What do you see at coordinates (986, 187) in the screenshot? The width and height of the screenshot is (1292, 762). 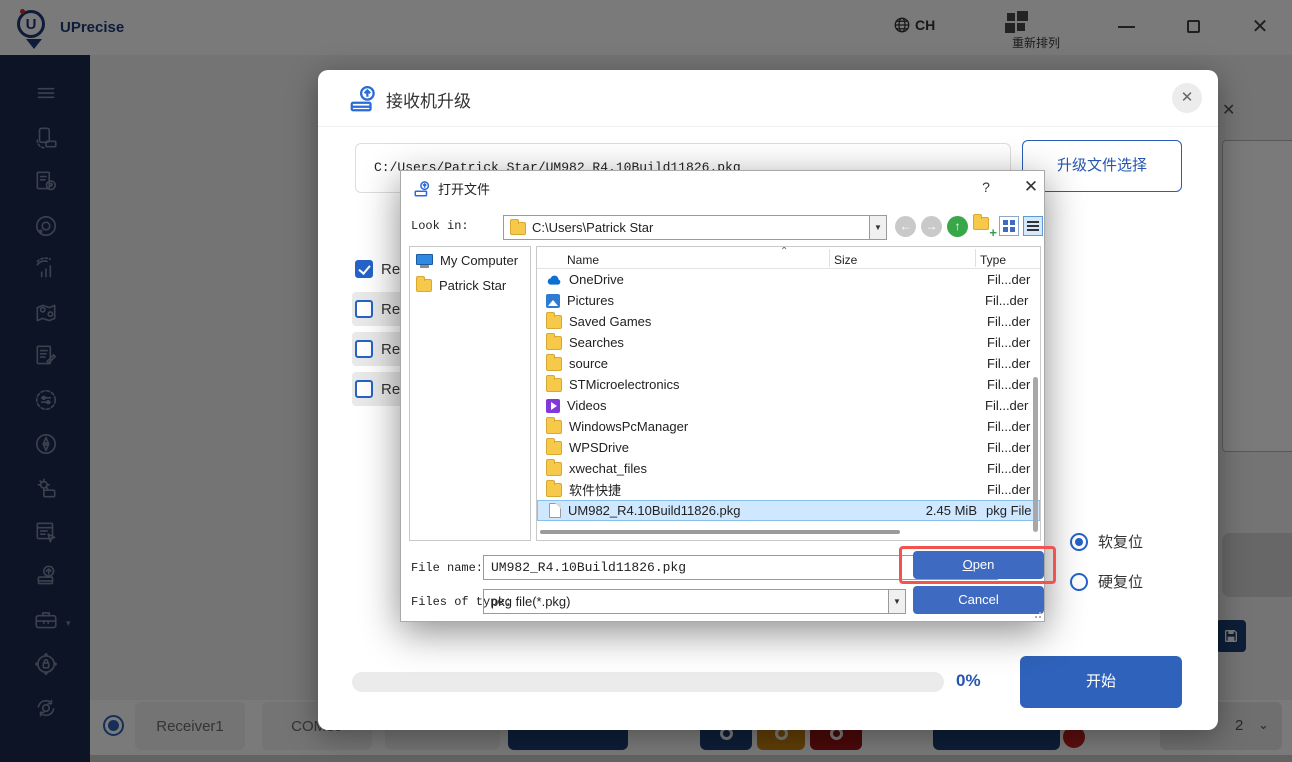 I see `help-button: ?` at bounding box center [986, 187].